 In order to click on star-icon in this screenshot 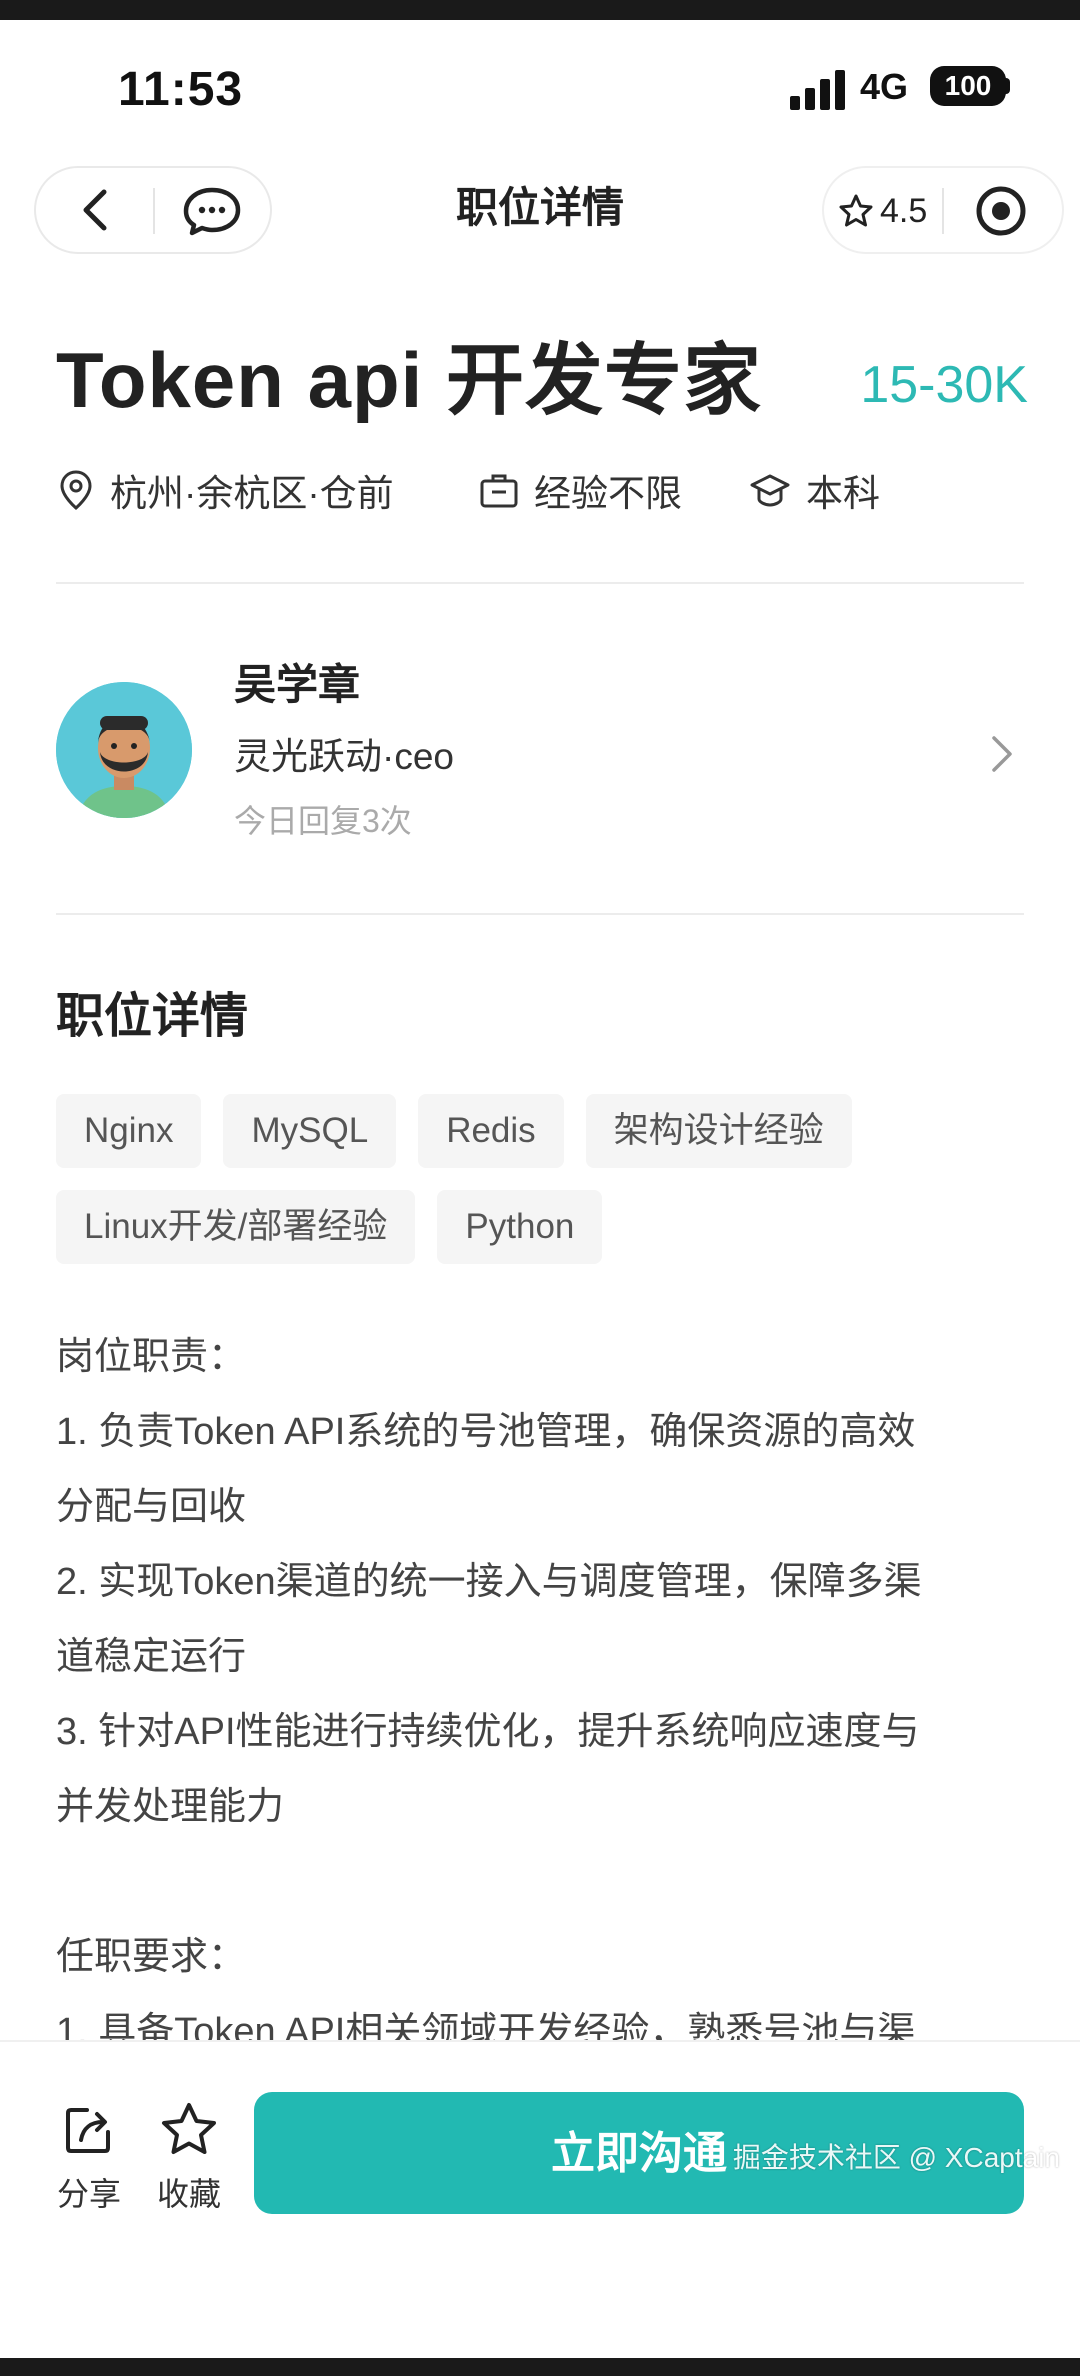, I will do `click(856, 210)`.